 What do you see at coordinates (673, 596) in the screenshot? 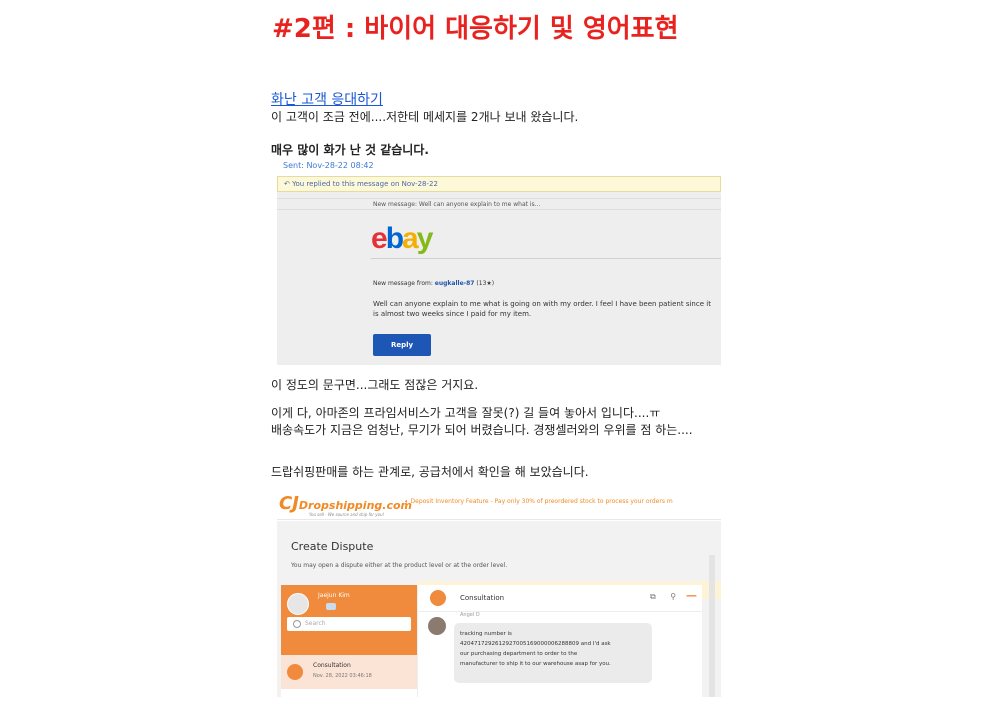
I see `pin-icon: ⚲` at bounding box center [673, 596].